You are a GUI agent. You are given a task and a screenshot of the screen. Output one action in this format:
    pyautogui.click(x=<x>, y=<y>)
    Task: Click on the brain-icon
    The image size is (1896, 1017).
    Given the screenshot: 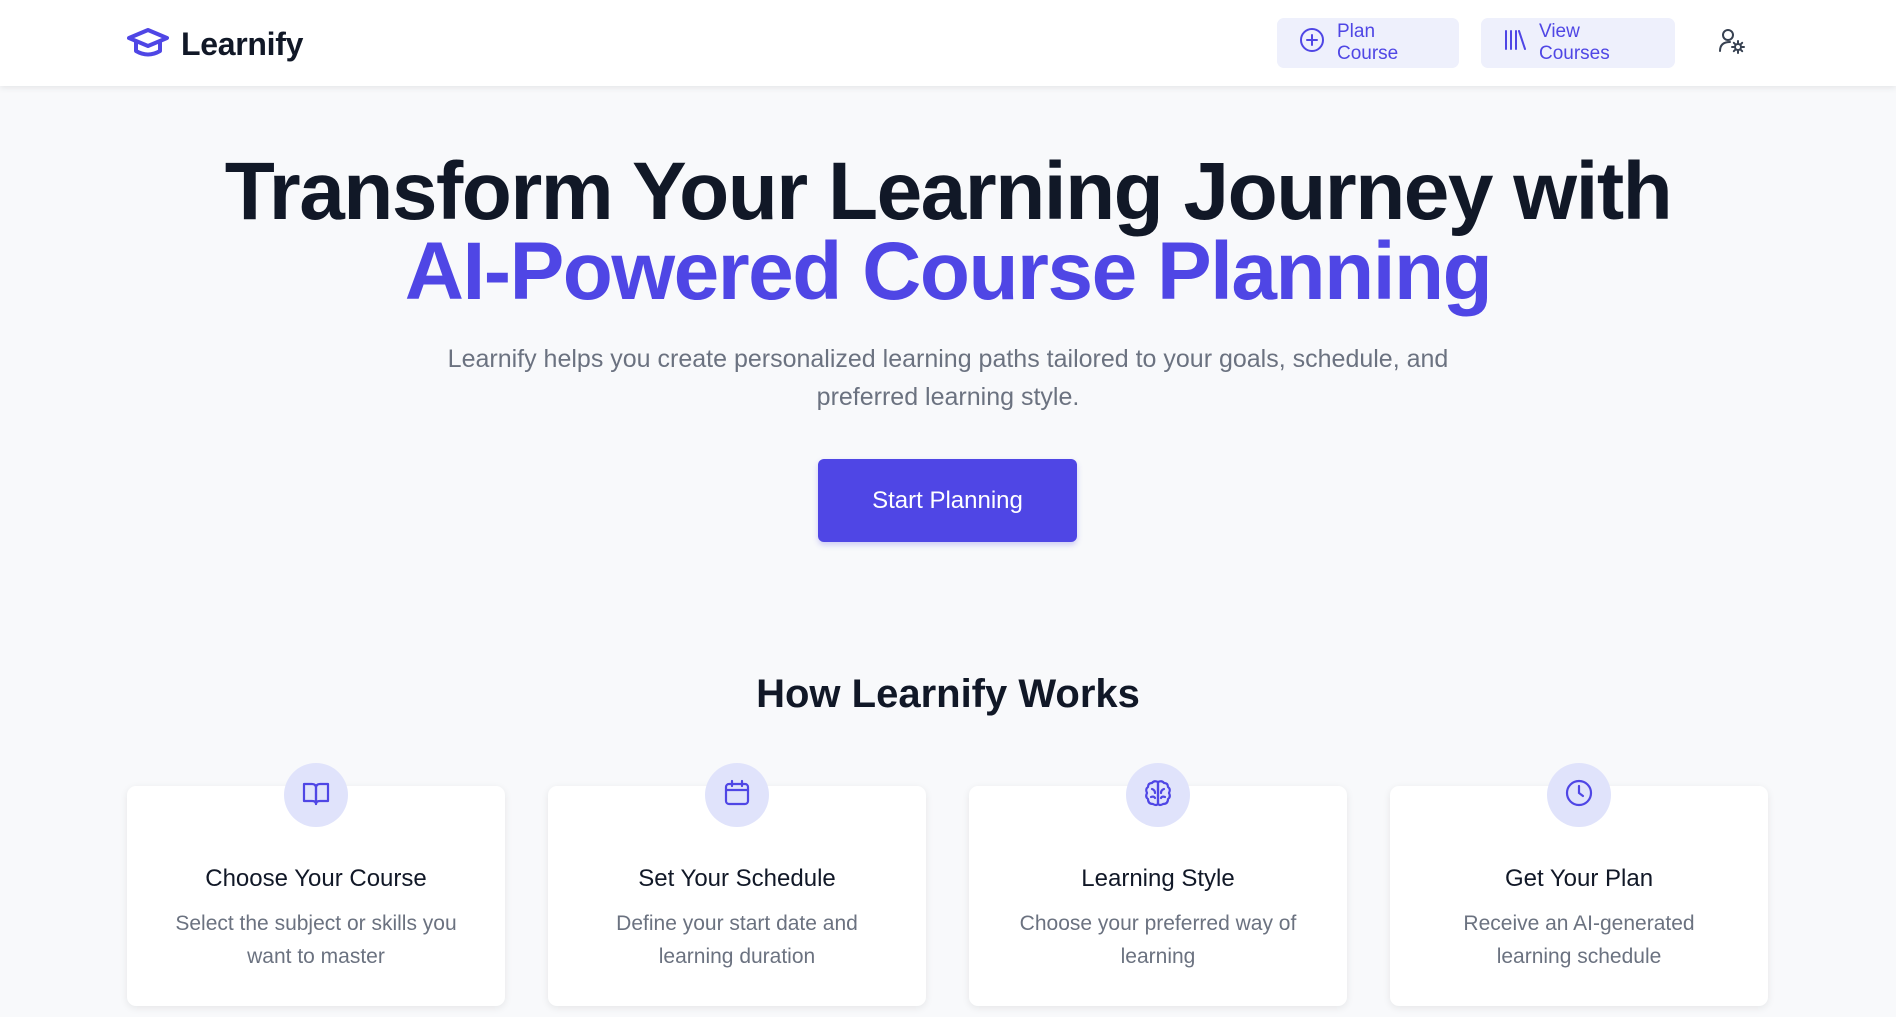 What is the action you would take?
    pyautogui.click(x=1158, y=795)
    